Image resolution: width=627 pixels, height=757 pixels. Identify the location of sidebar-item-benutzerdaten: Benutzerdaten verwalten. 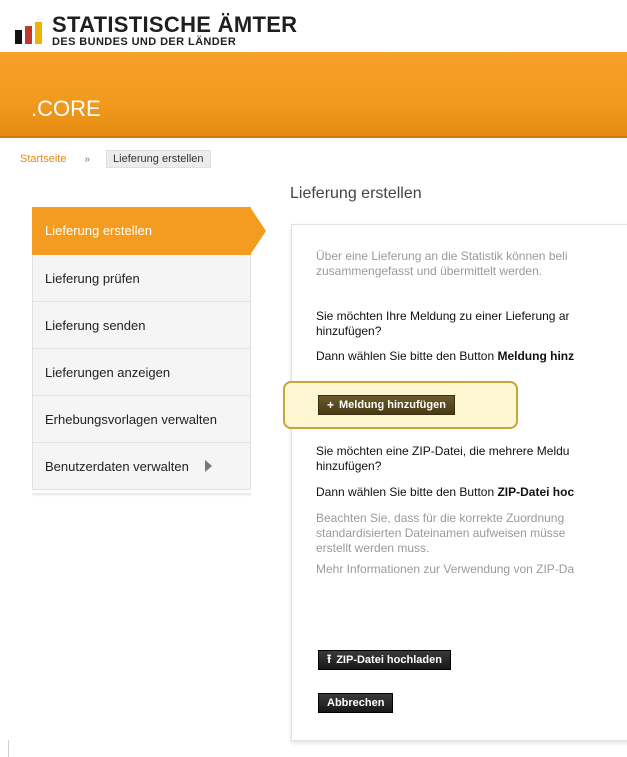
(141, 466).